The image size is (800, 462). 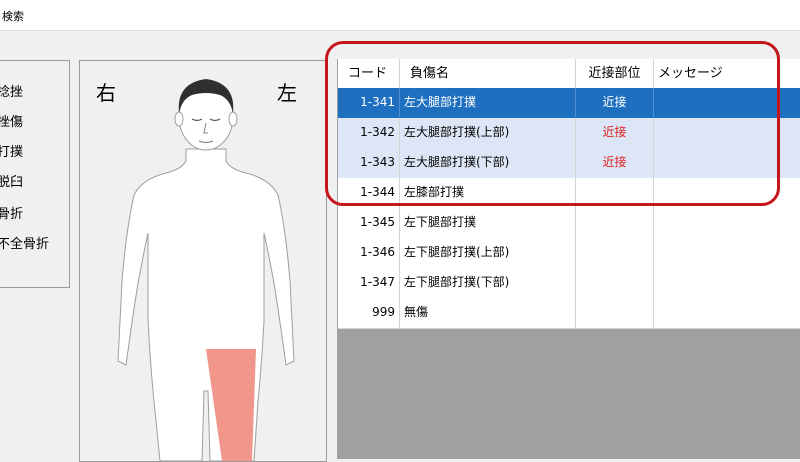 I want to click on header-injury-name: 負傷名, so click(x=488, y=73).